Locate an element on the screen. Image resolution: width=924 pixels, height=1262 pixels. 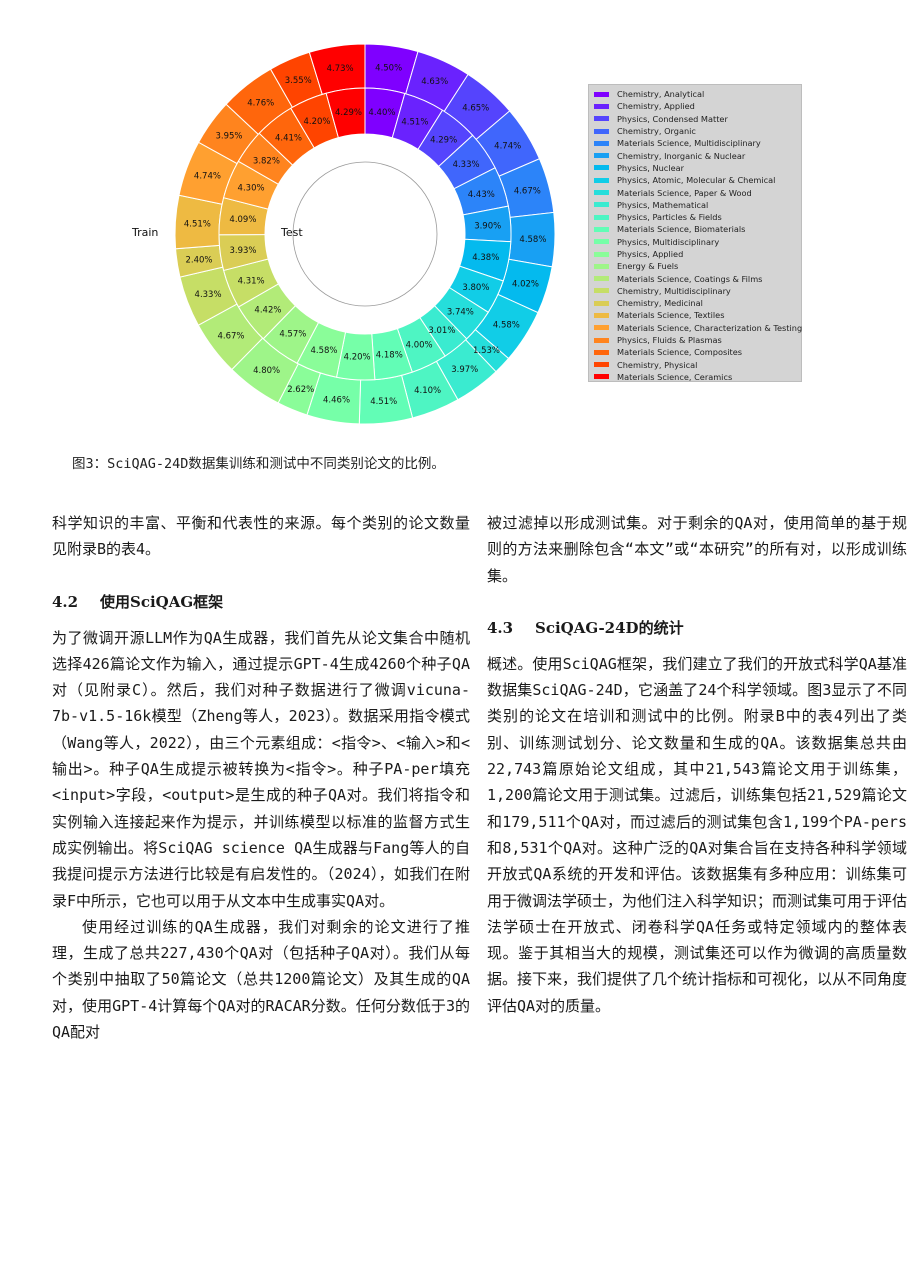
legend-item: Physics, Fluids & Plasmas is located at coordinates (697, 340).